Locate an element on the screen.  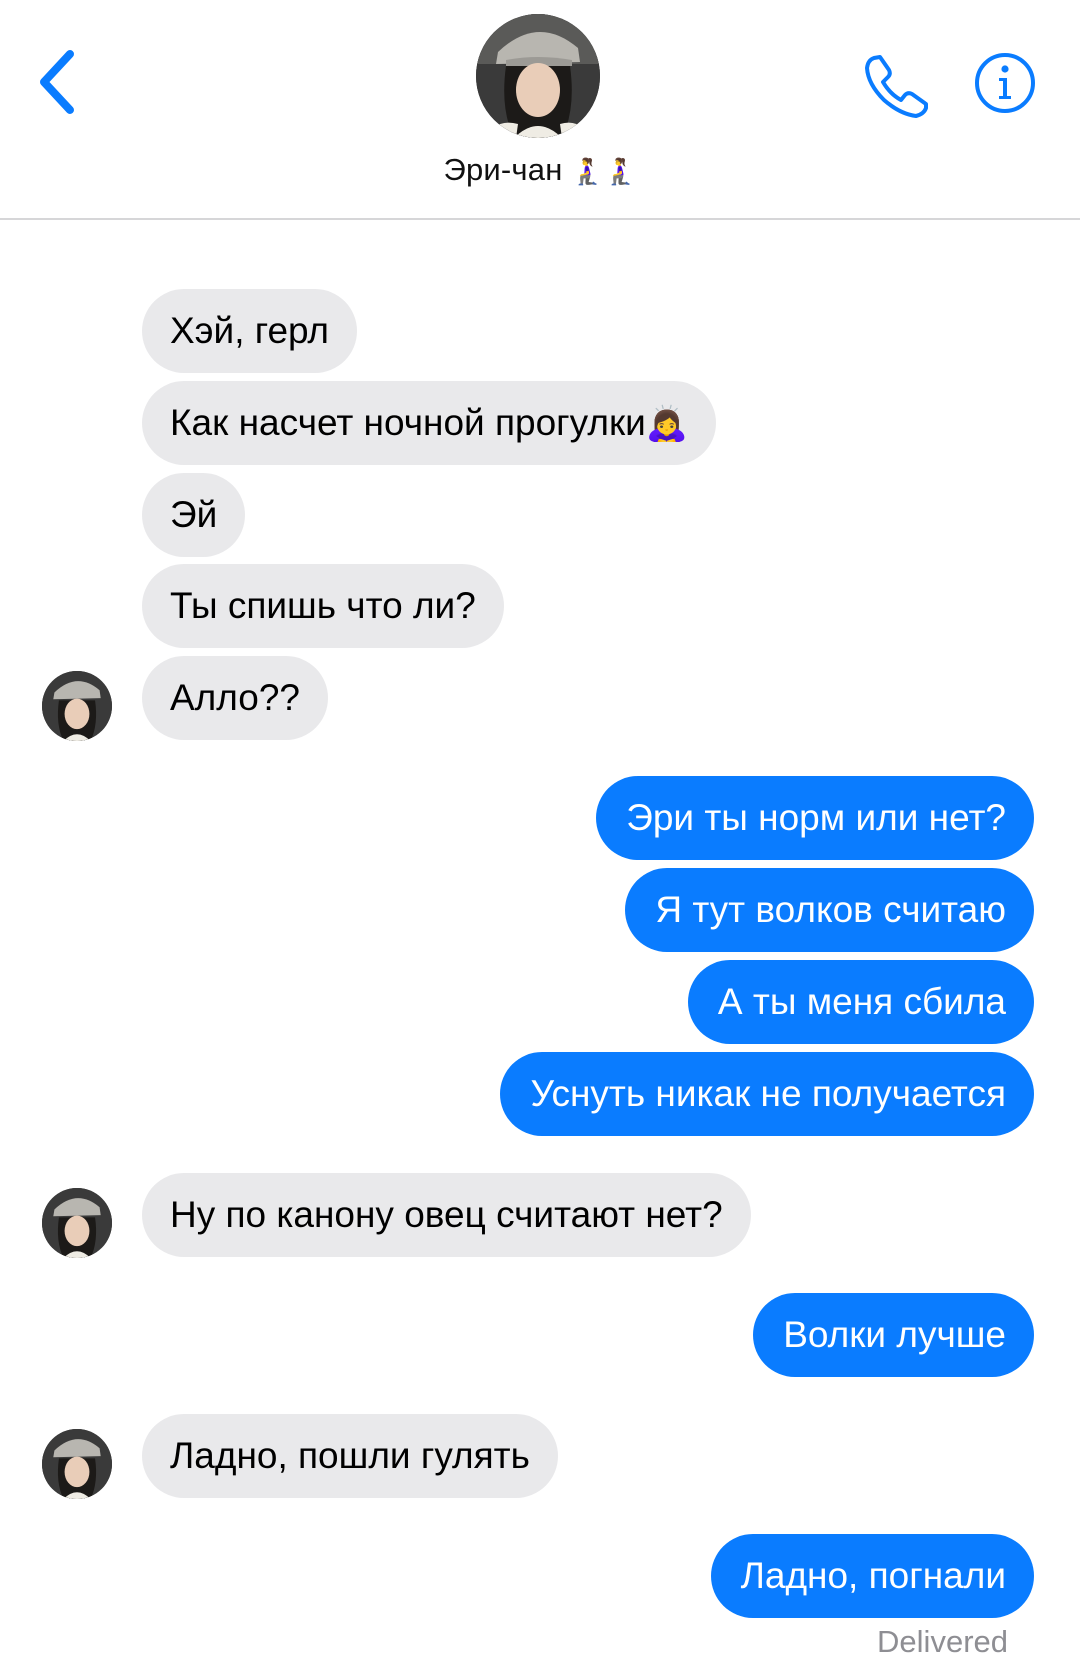
info-icon is located at coordinates (1005, 83).